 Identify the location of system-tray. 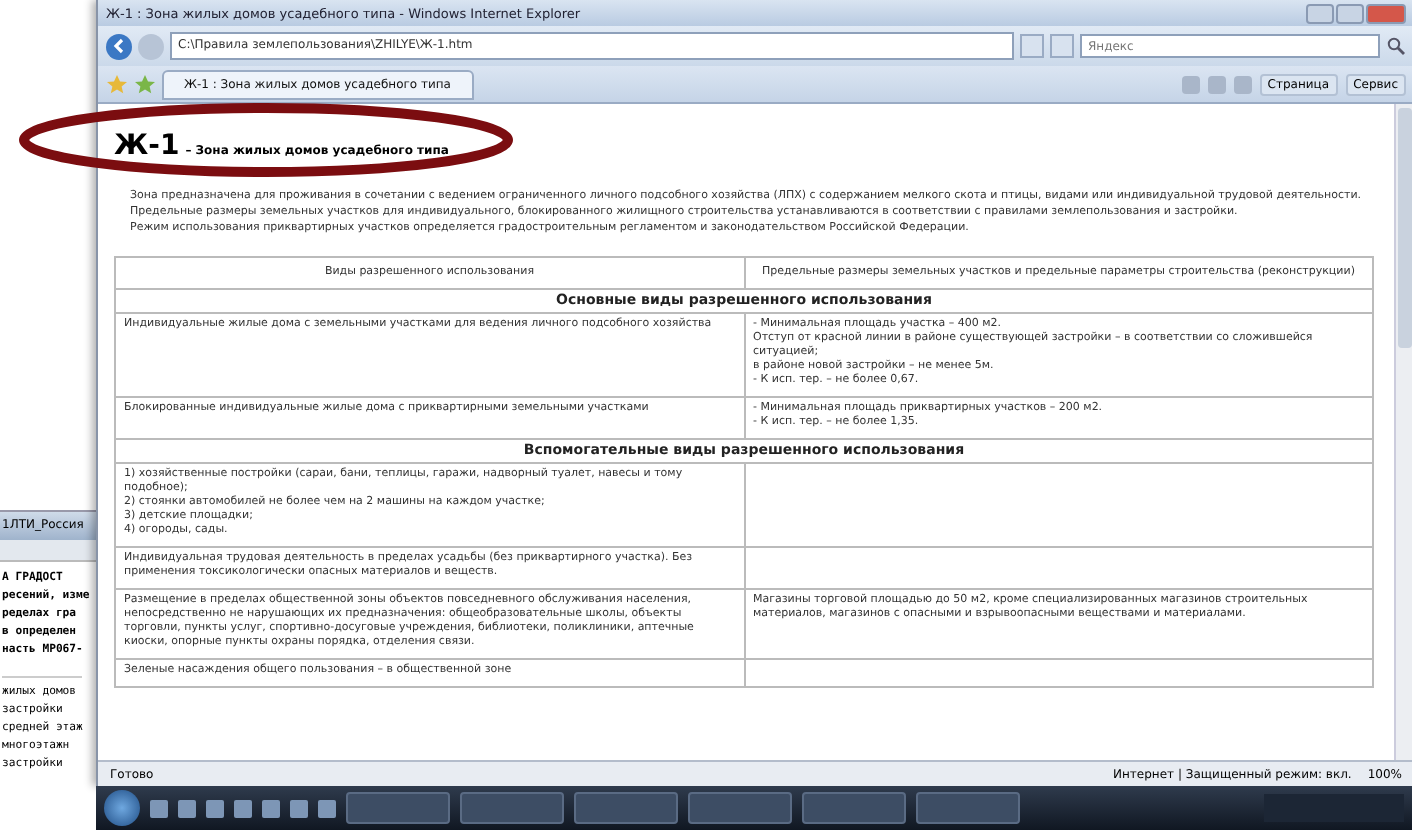
(1334, 808).